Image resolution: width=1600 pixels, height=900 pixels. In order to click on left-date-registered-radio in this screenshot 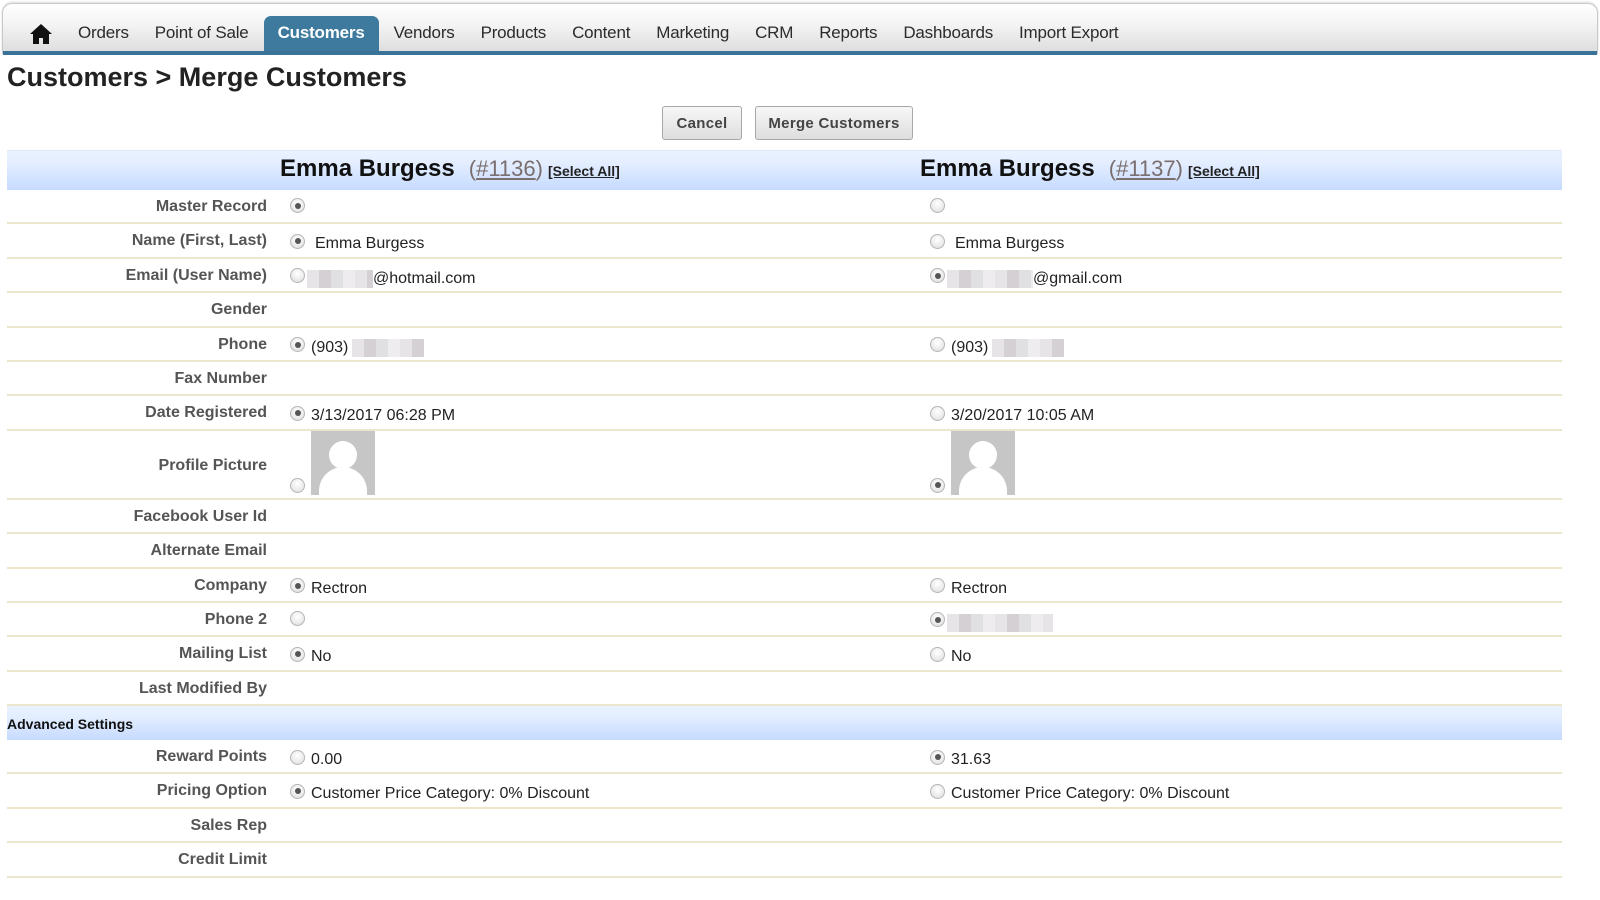, I will do `click(297, 413)`.